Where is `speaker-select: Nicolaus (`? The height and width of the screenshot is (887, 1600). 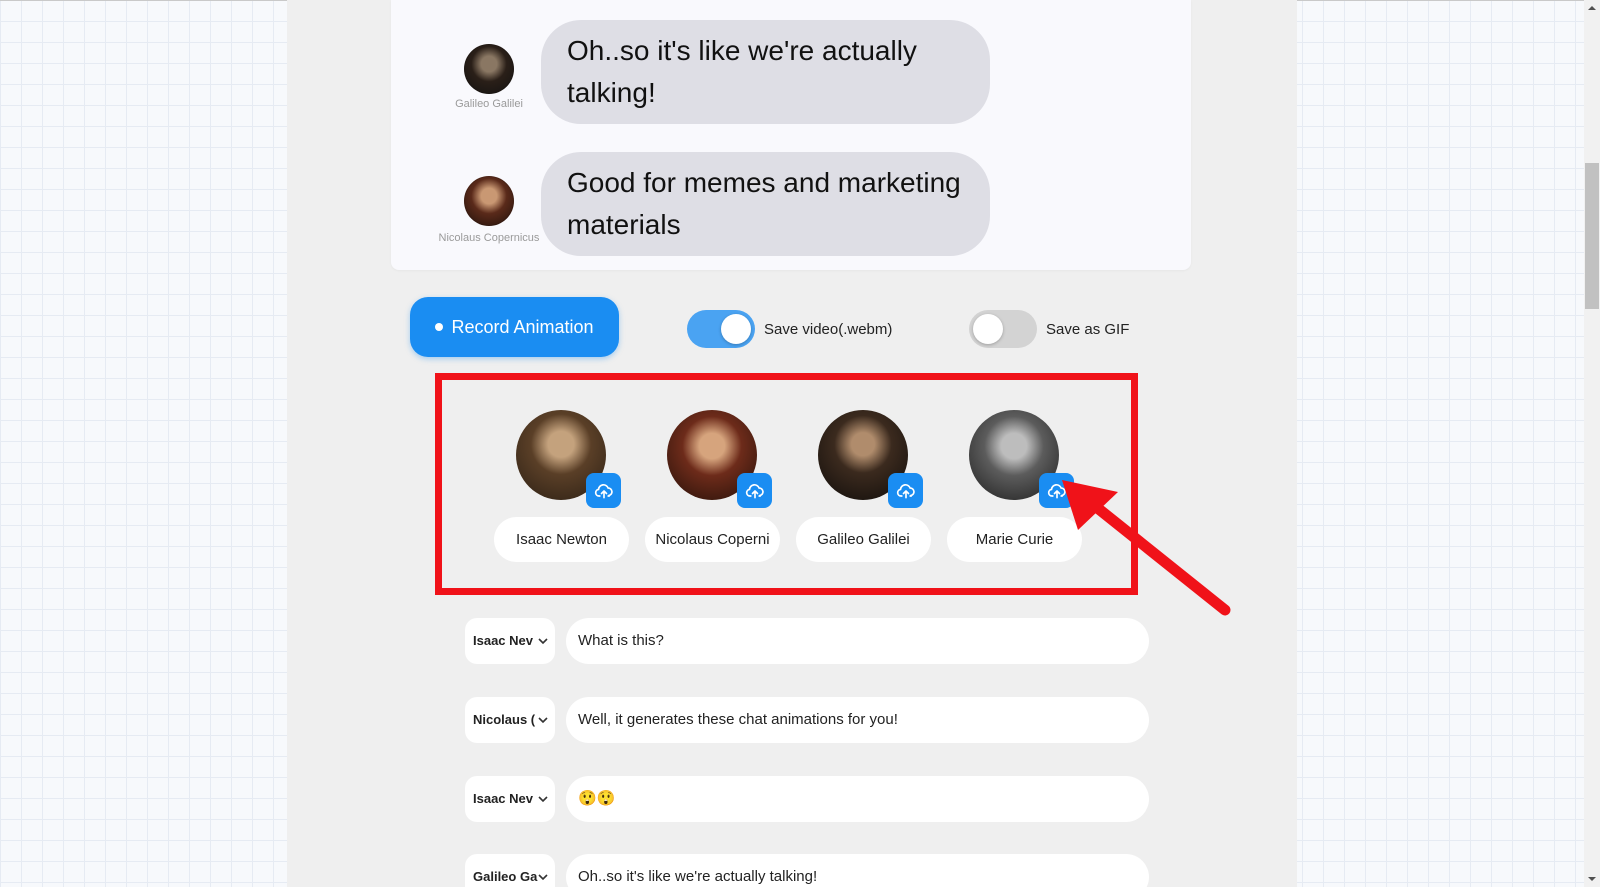
speaker-select: Nicolaus ( is located at coordinates (510, 720).